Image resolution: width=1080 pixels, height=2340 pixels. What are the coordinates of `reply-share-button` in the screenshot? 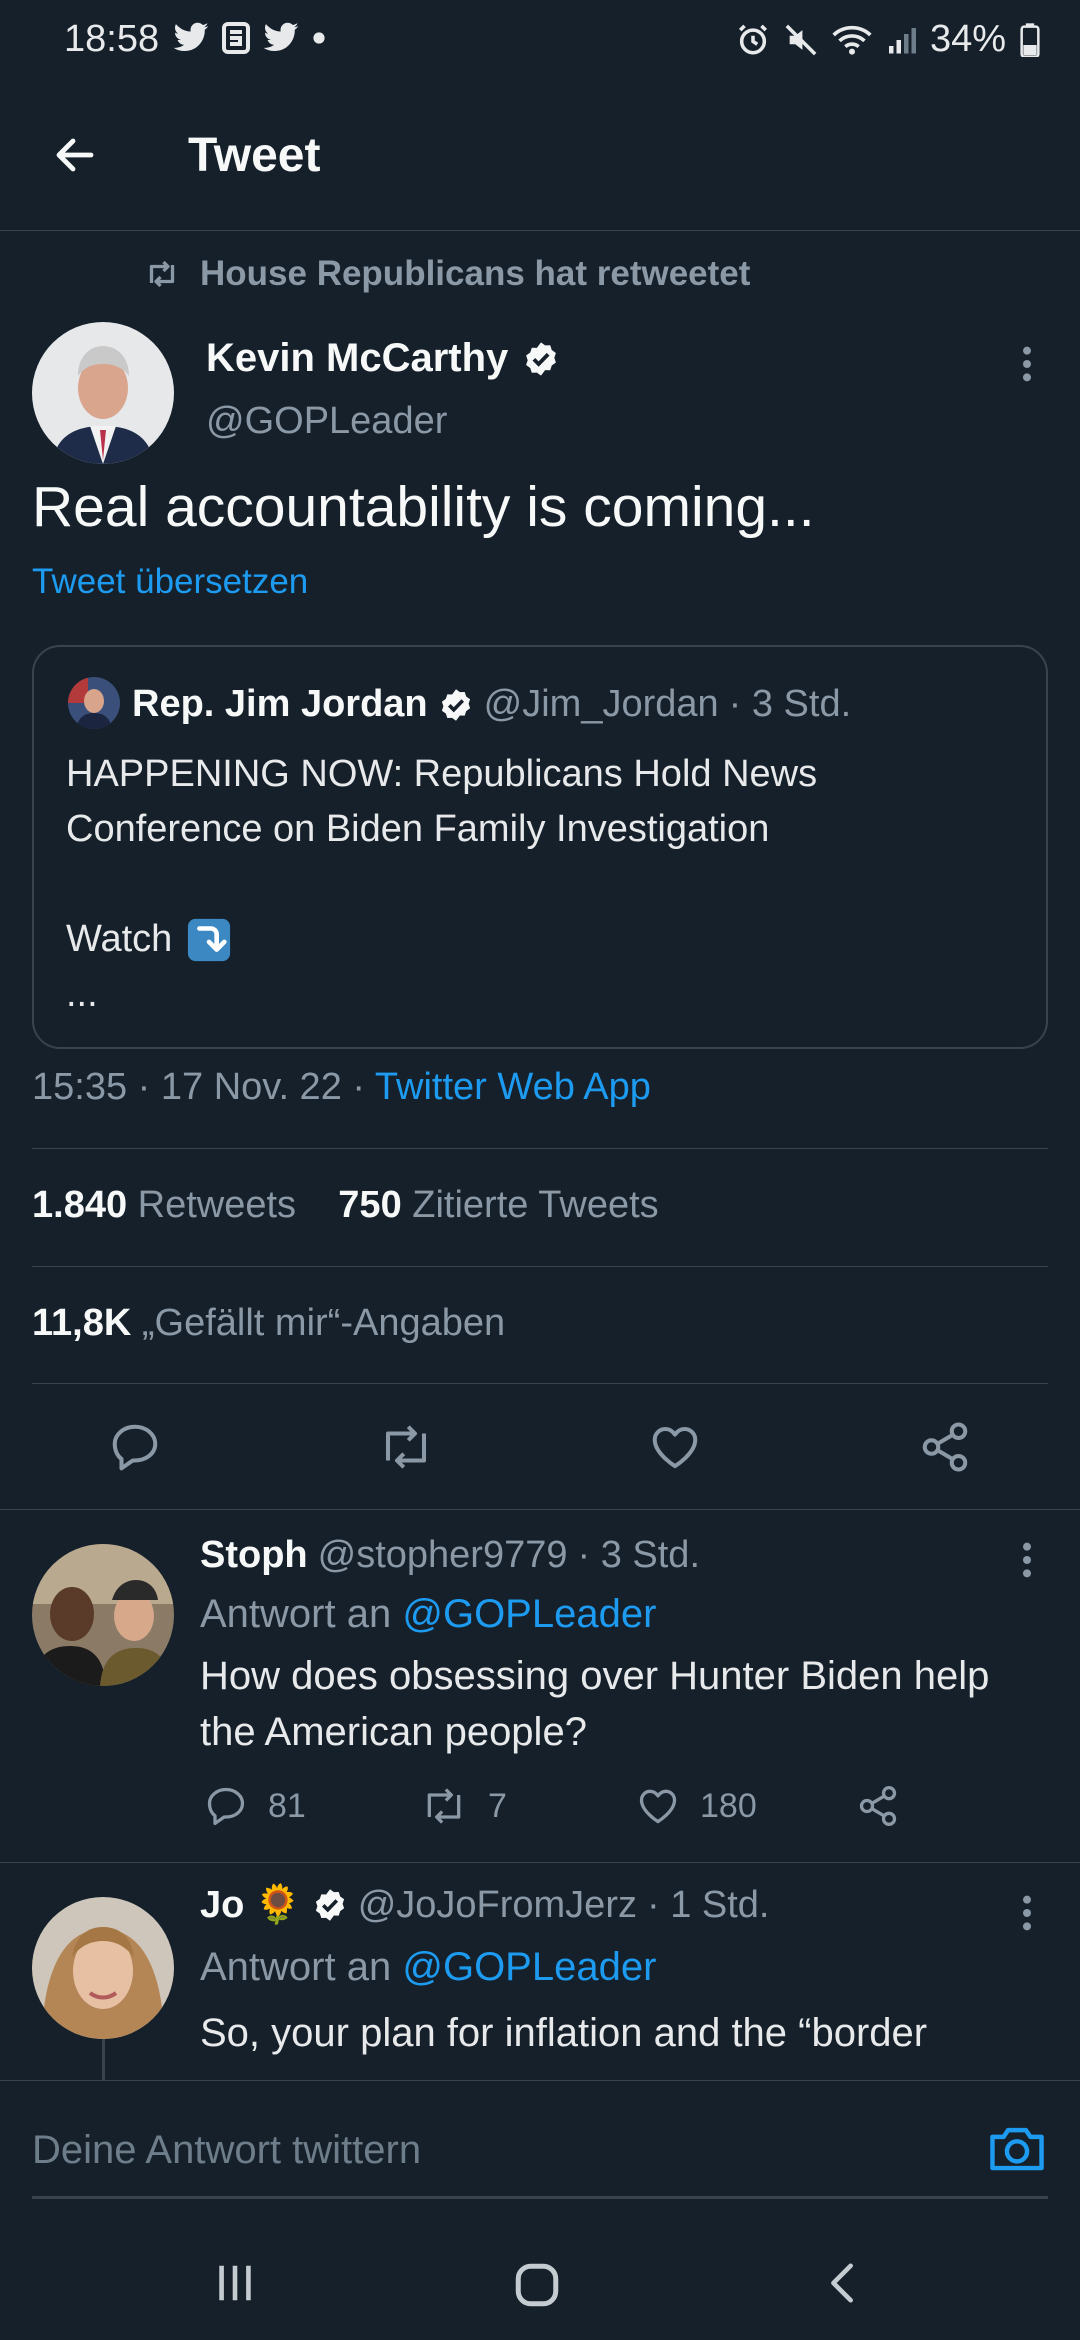 It's located at (878, 1806).